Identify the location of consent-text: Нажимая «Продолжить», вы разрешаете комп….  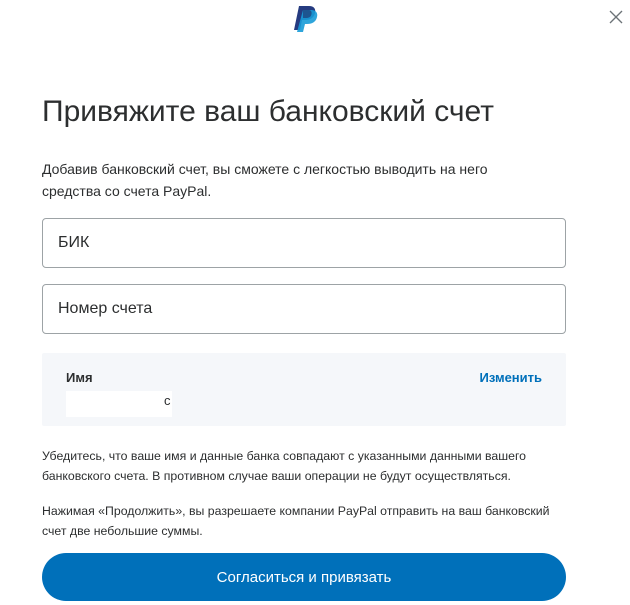
(296, 521).